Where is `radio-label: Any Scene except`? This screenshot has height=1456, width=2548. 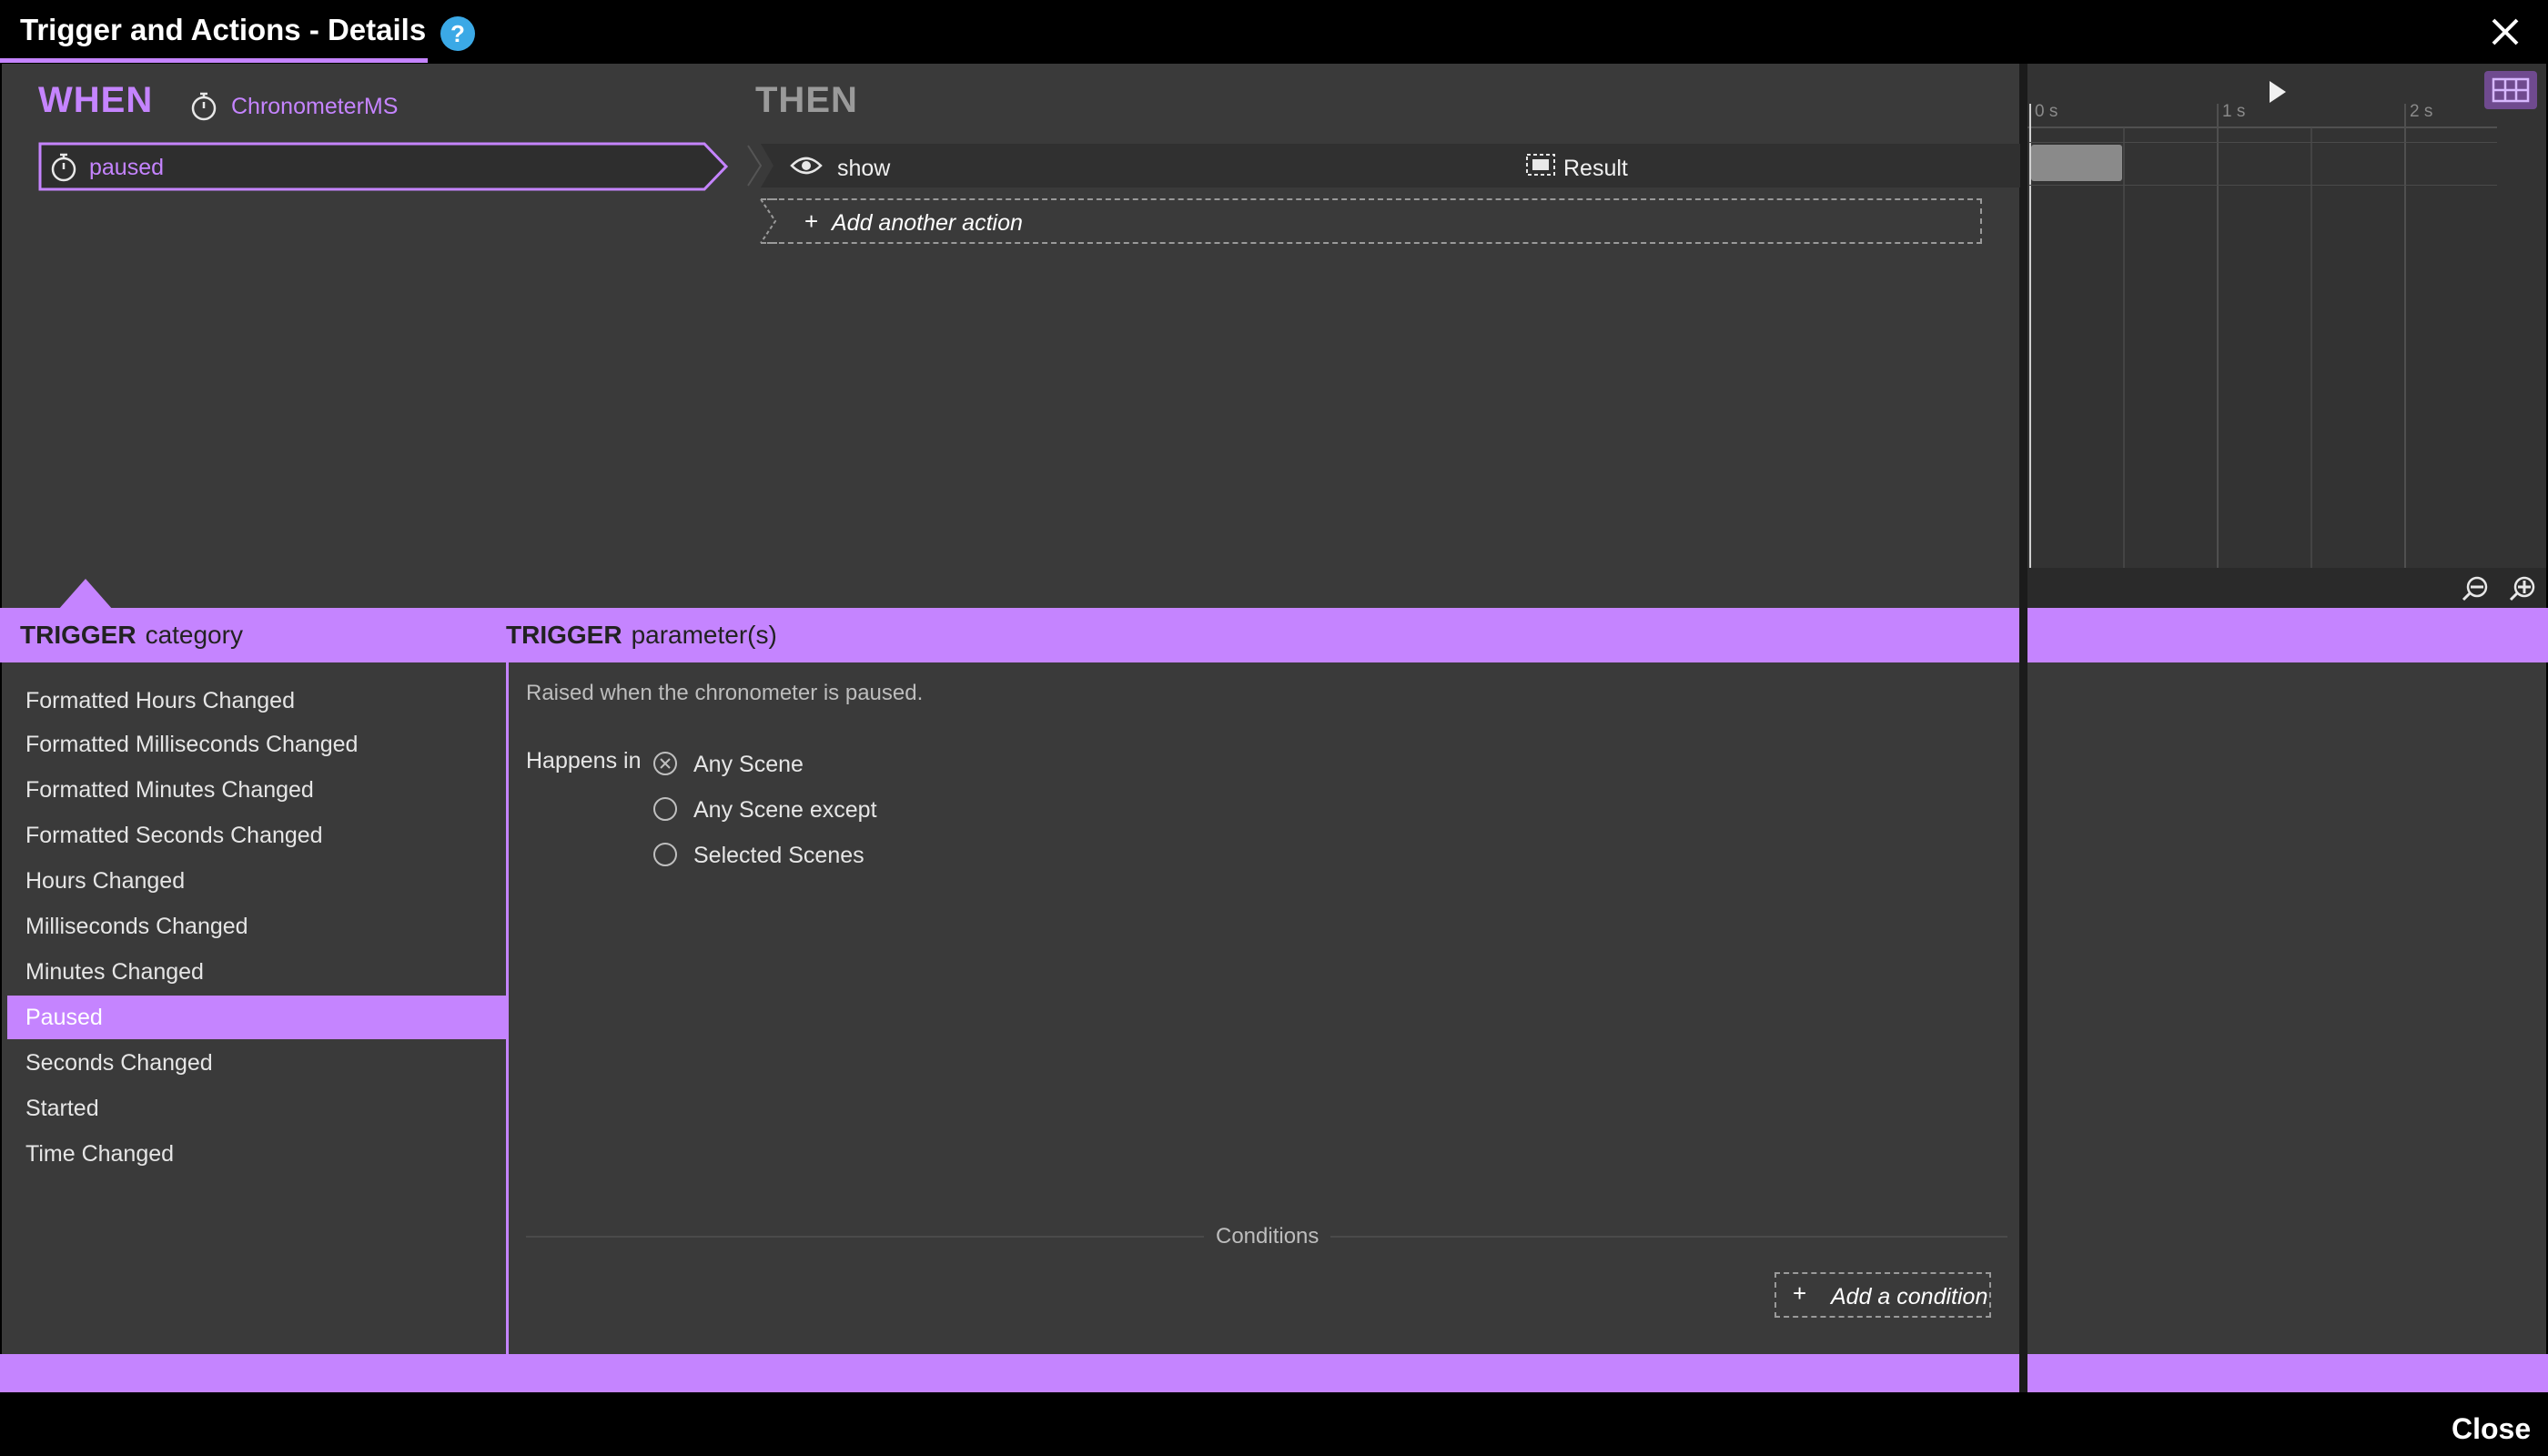 radio-label: Any Scene except is located at coordinates (785, 811).